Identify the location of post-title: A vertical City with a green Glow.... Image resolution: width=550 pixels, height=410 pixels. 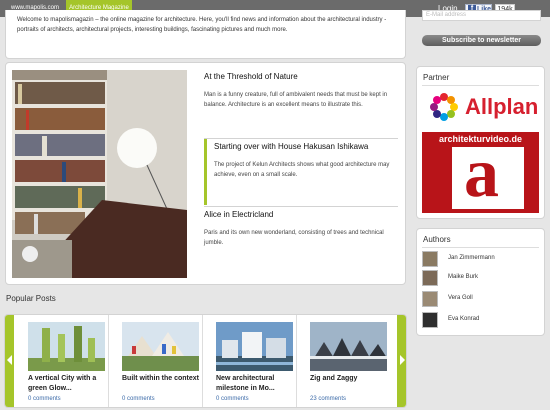
(68, 384).